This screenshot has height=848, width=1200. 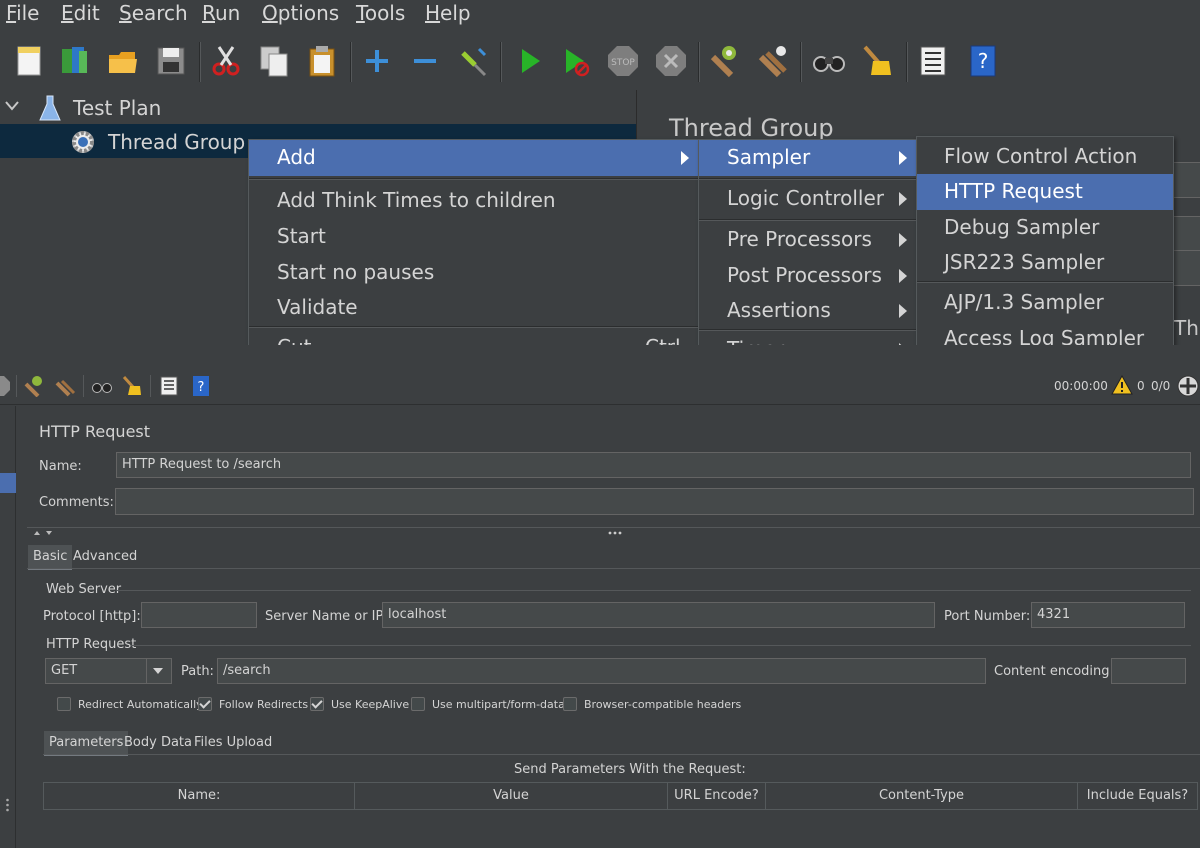 What do you see at coordinates (83, 142) in the screenshot?
I see `gear-icon` at bounding box center [83, 142].